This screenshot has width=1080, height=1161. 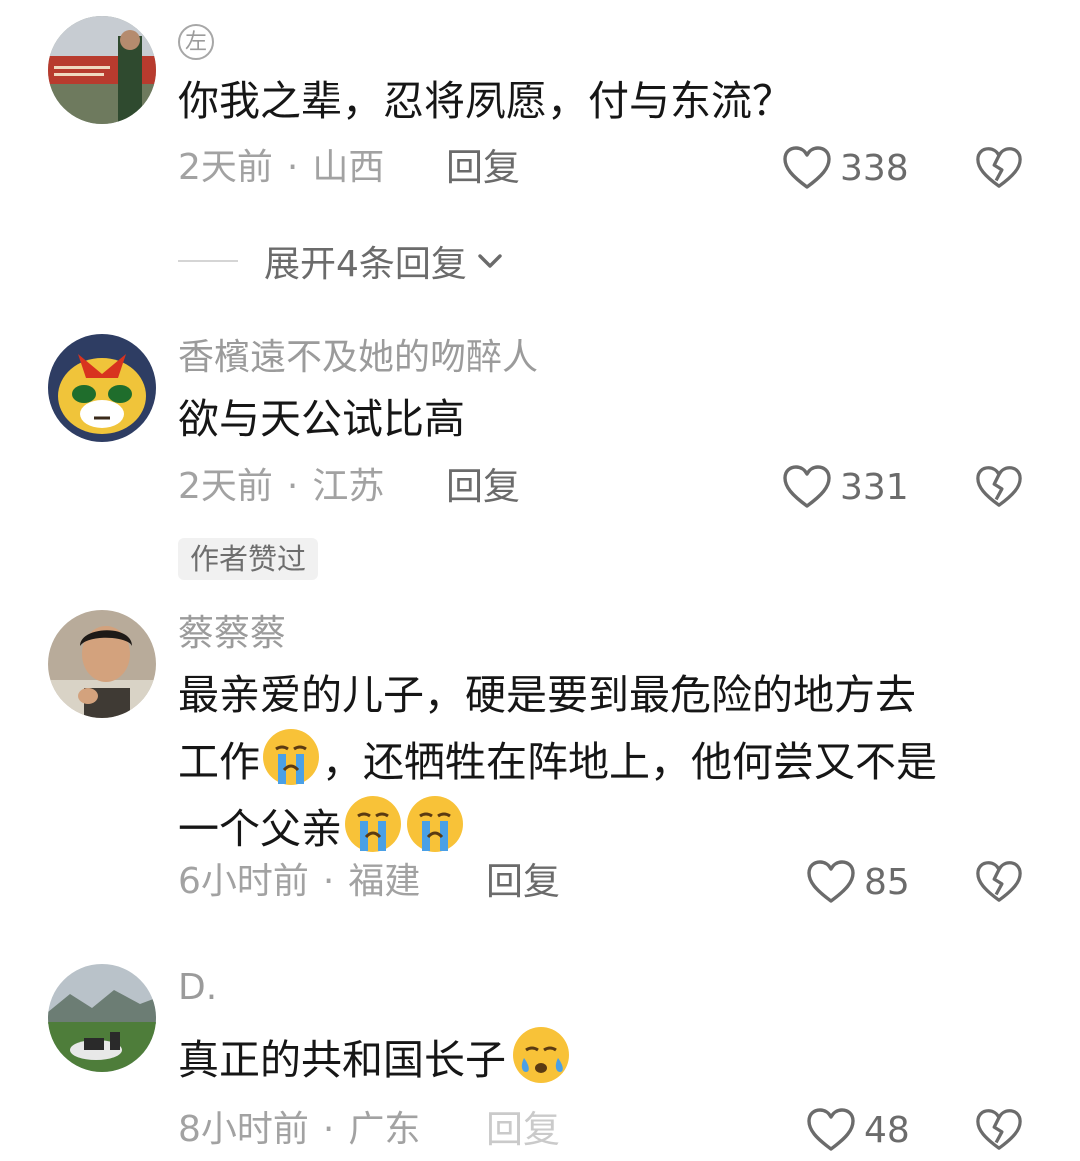 I want to click on username: D., so click(x=197, y=988).